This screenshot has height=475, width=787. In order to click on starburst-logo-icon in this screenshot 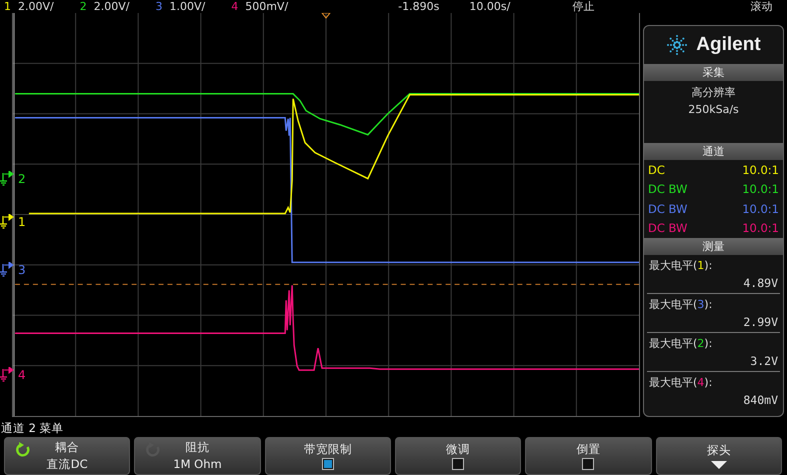, I will do `click(677, 45)`.